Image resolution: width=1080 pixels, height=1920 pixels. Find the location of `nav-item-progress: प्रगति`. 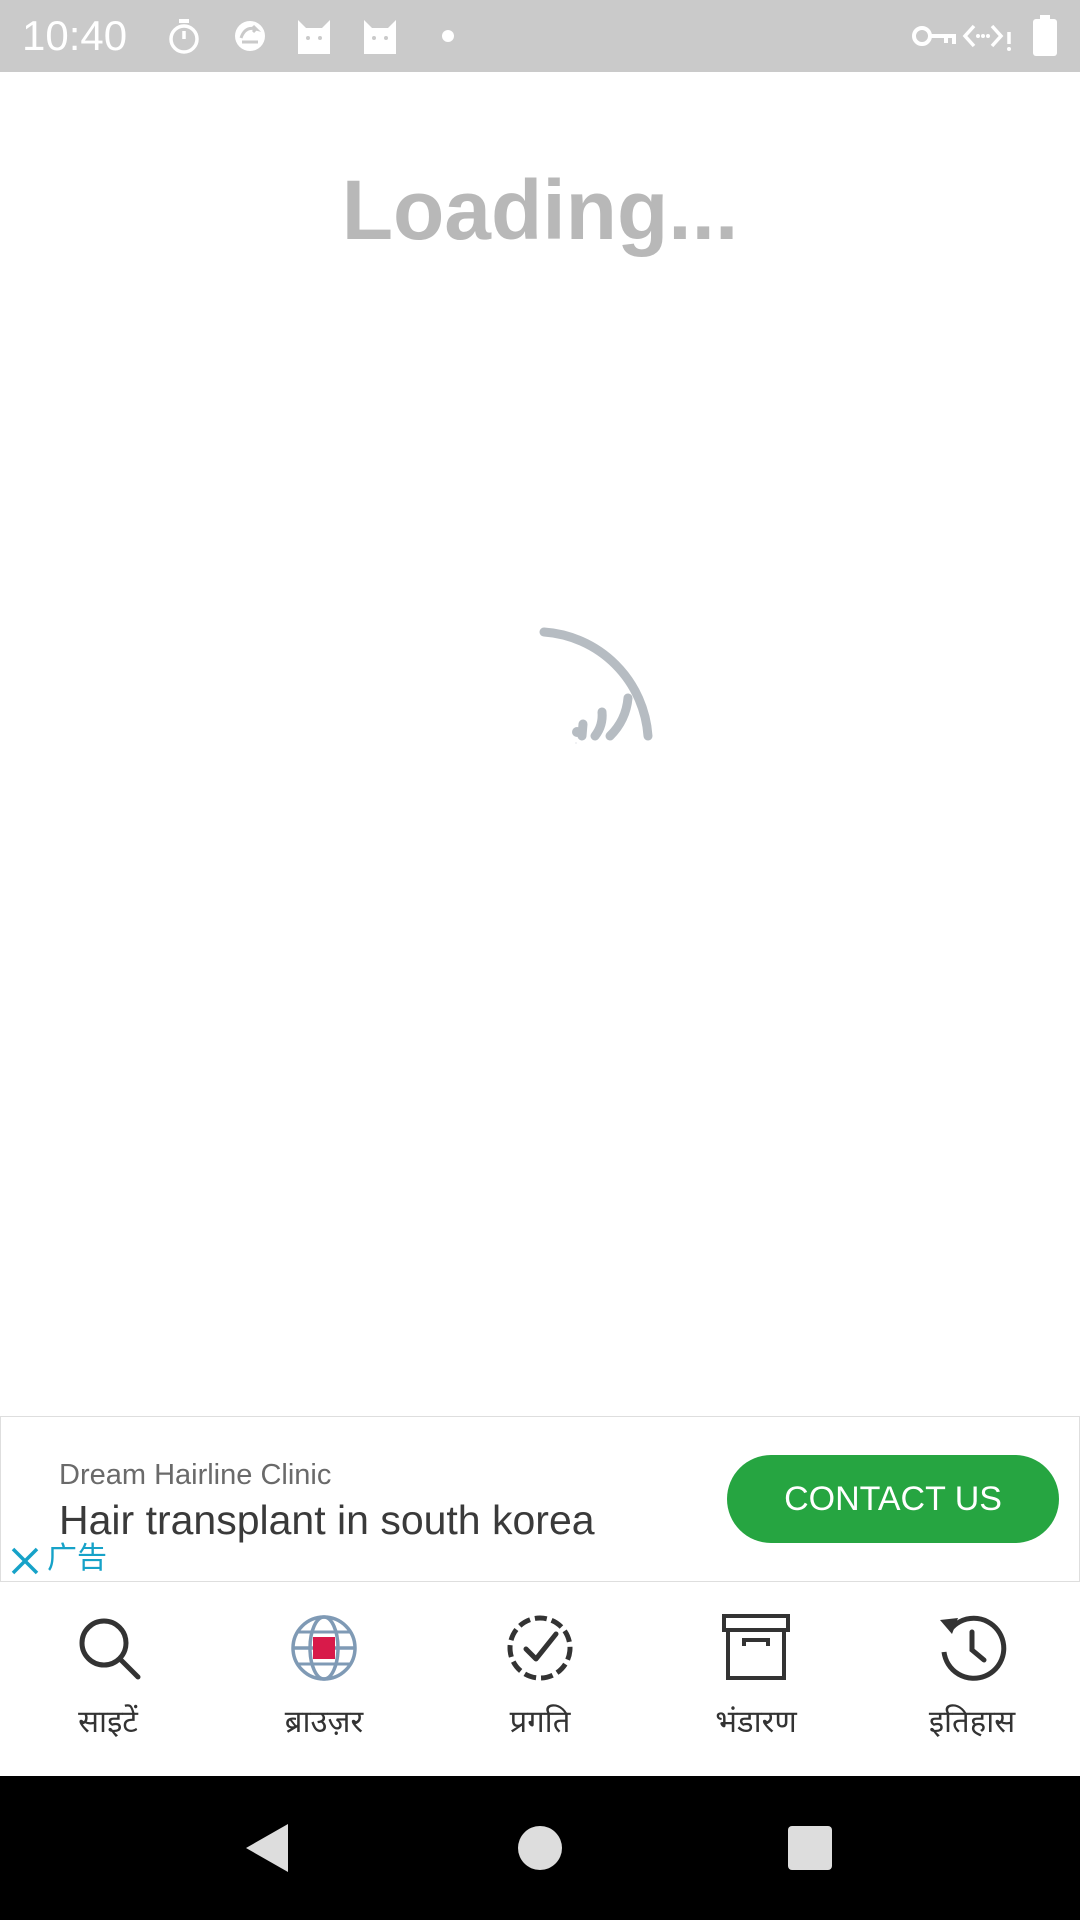

nav-item-progress: प्रगति is located at coordinates (540, 1679).